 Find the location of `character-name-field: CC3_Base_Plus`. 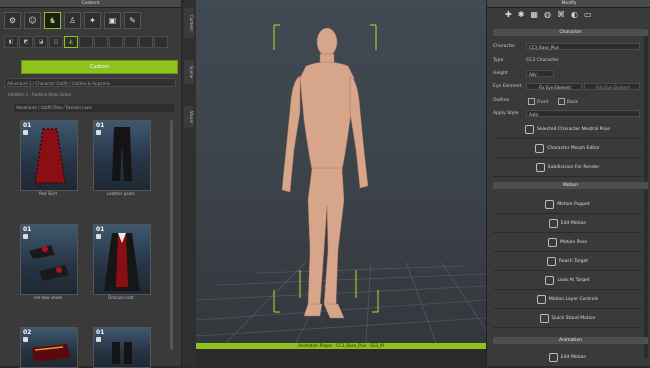

character-name-field: CC3_Base_Plus is located at coordinates (583, 46).